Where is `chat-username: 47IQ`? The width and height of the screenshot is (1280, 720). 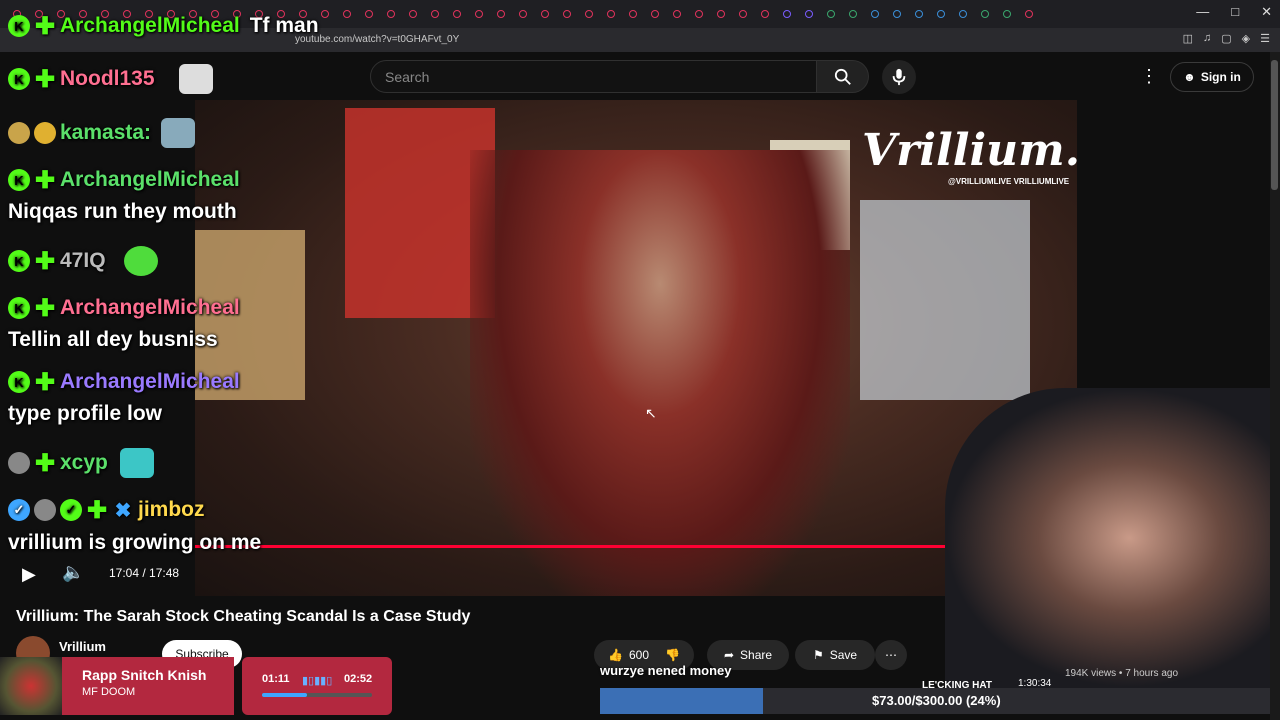 chat-username: 47IQ is located at coordinates (83, 260).